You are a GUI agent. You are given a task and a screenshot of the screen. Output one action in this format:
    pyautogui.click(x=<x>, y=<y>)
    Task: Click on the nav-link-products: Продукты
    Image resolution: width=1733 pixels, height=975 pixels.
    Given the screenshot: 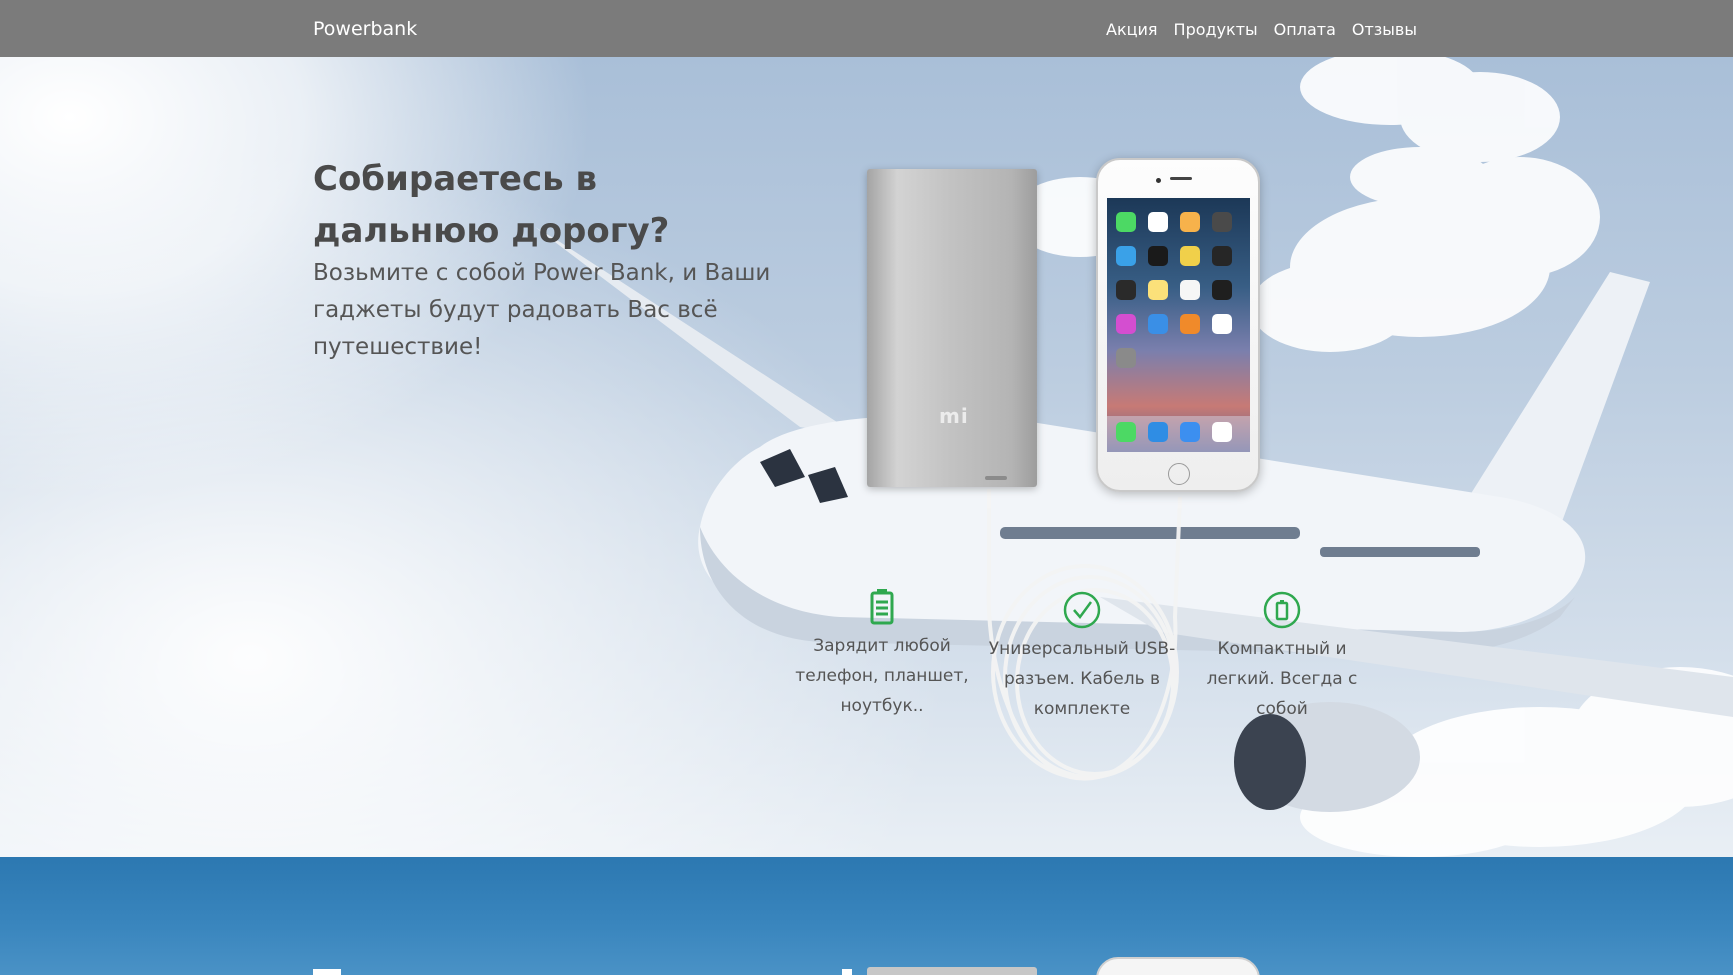 What is the action you would take?
    pyautogui.click(x=1216, y=29)
    